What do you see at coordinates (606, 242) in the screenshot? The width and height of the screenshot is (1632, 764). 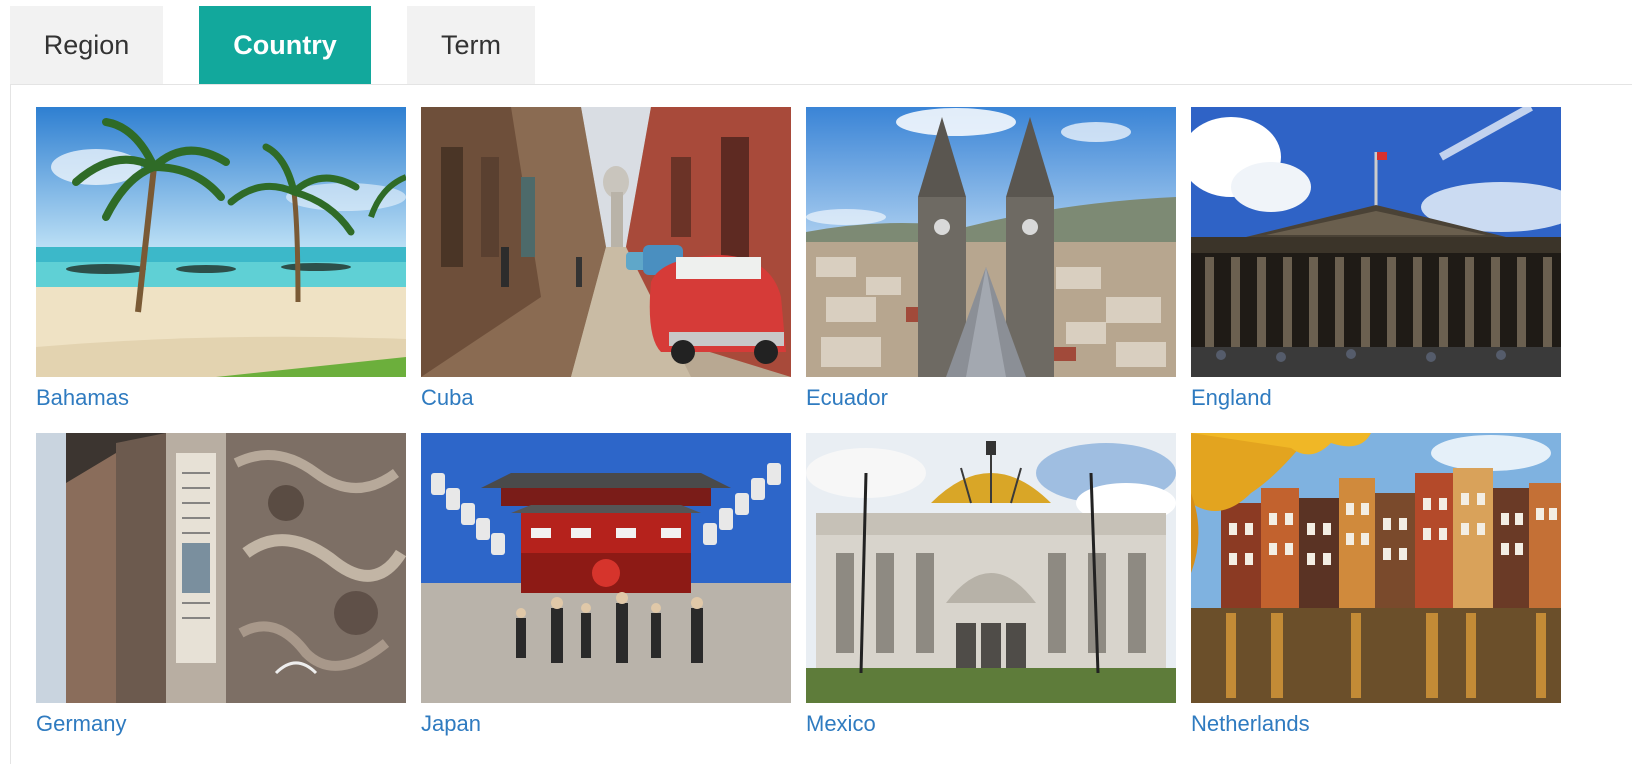 I see `cuba-photo` at bounding box center [606, 242].